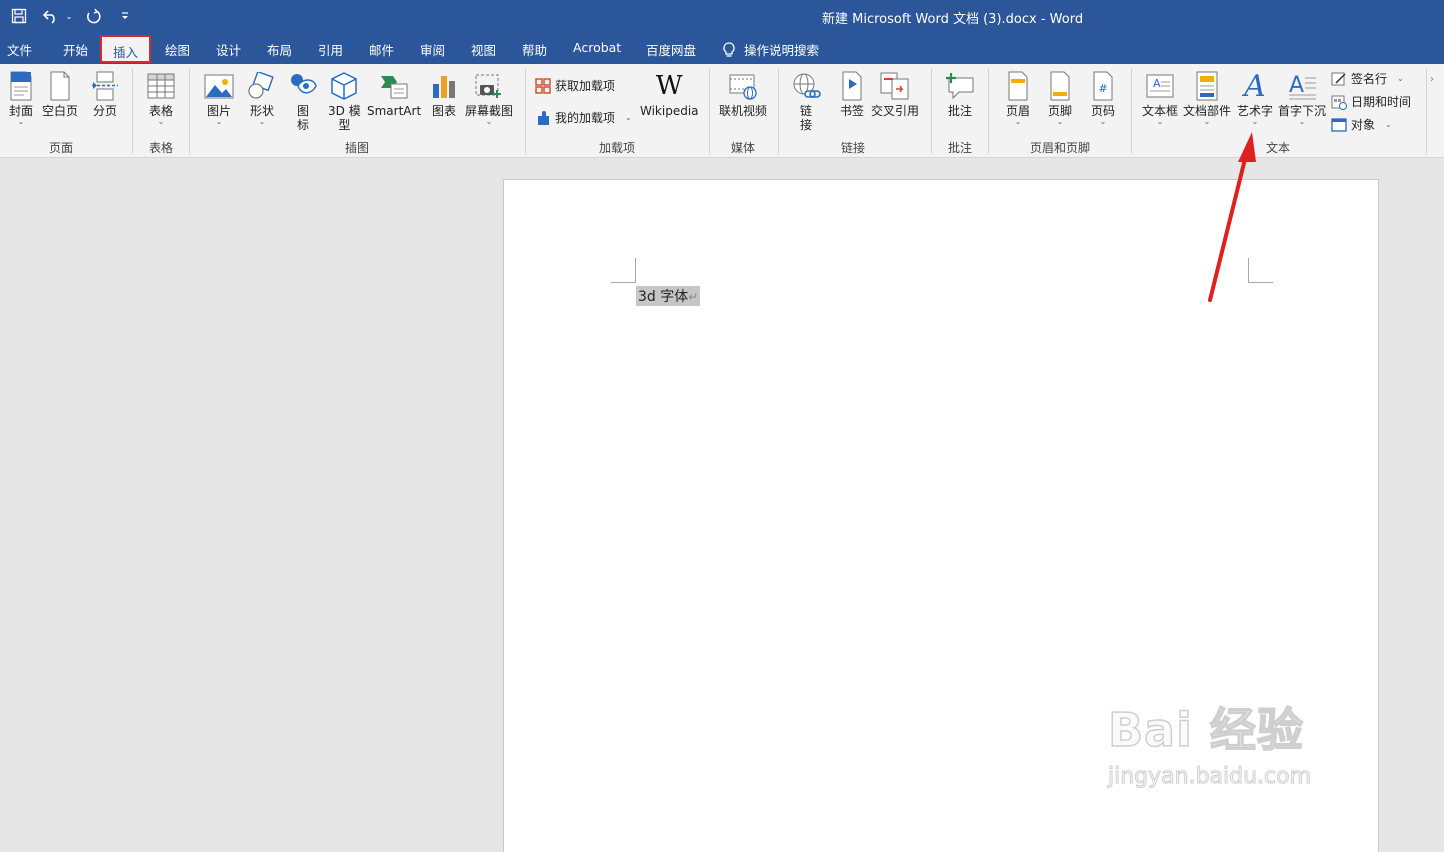  I want to click on date-time-label: 日期和时间, so click(1381, 102).